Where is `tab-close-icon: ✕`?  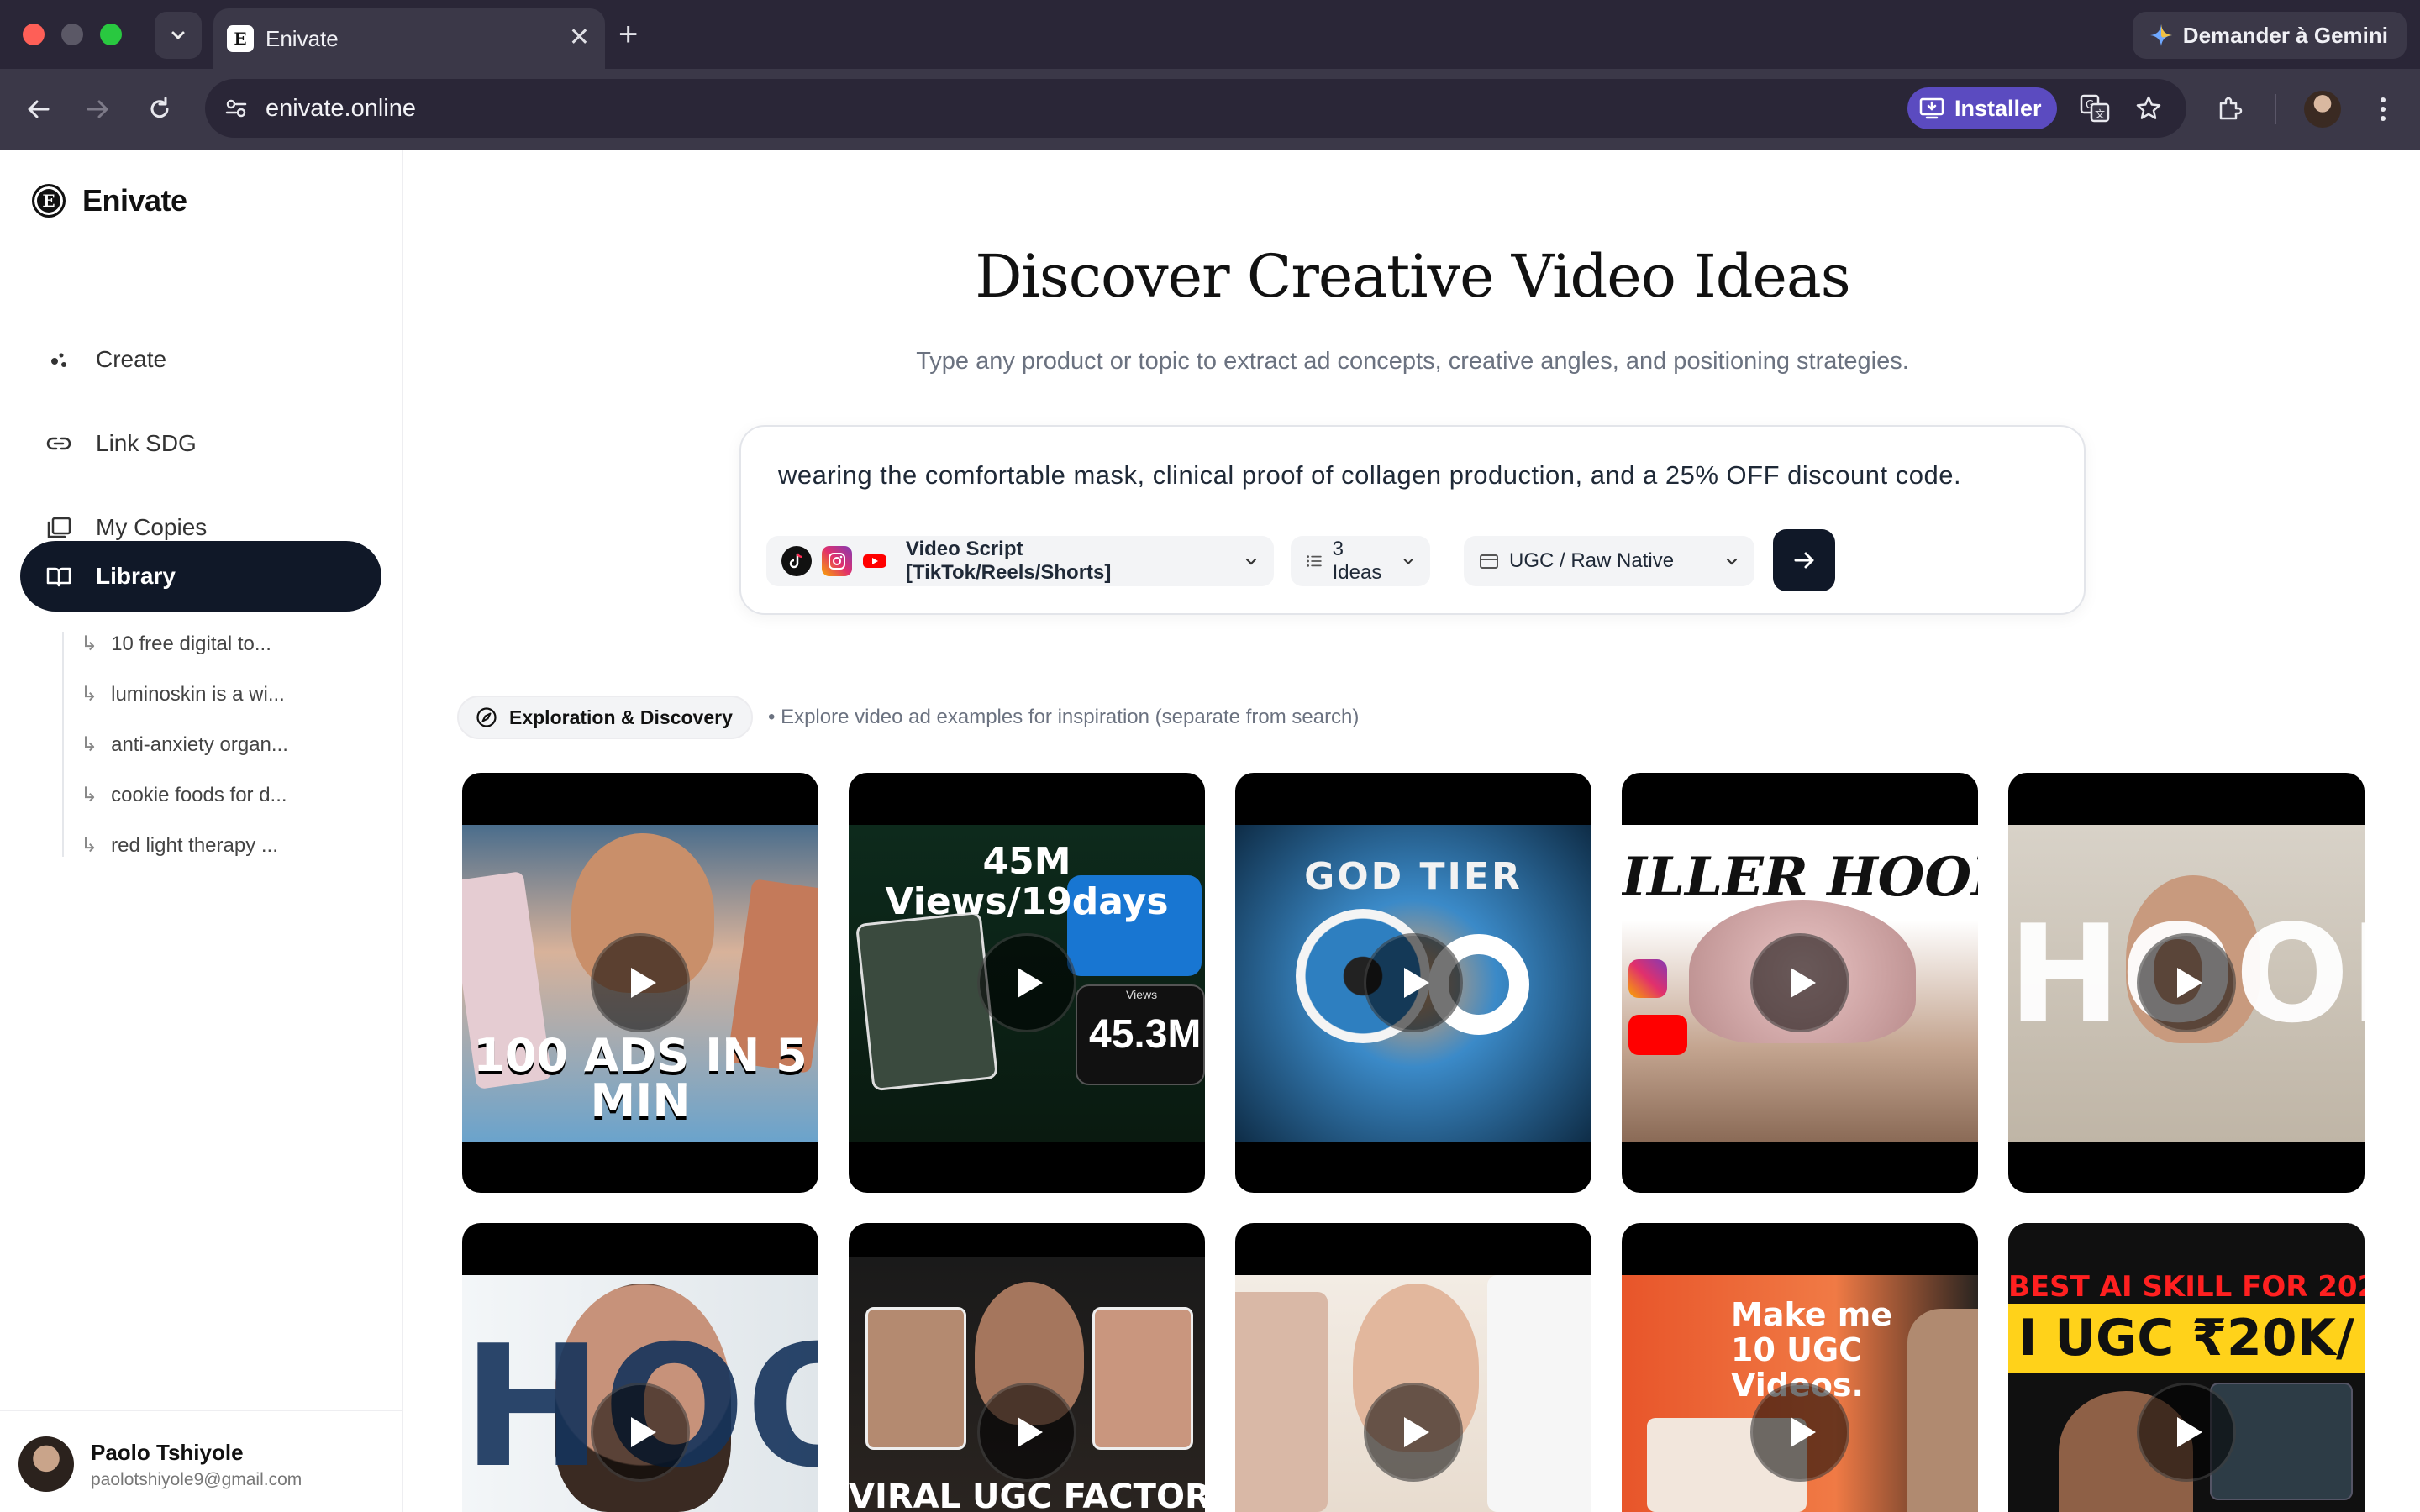 tab-close-icon: ✕ is located at coordinates (579, 38).